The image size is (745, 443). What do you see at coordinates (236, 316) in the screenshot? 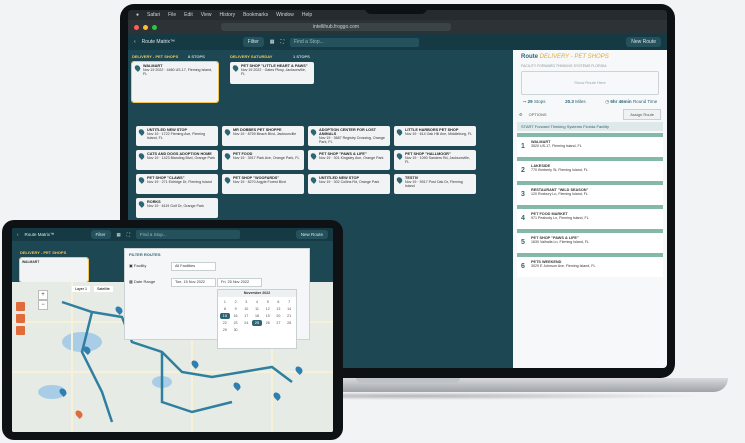
I see `calendar-day: 16` at bounding box center [236, 316].